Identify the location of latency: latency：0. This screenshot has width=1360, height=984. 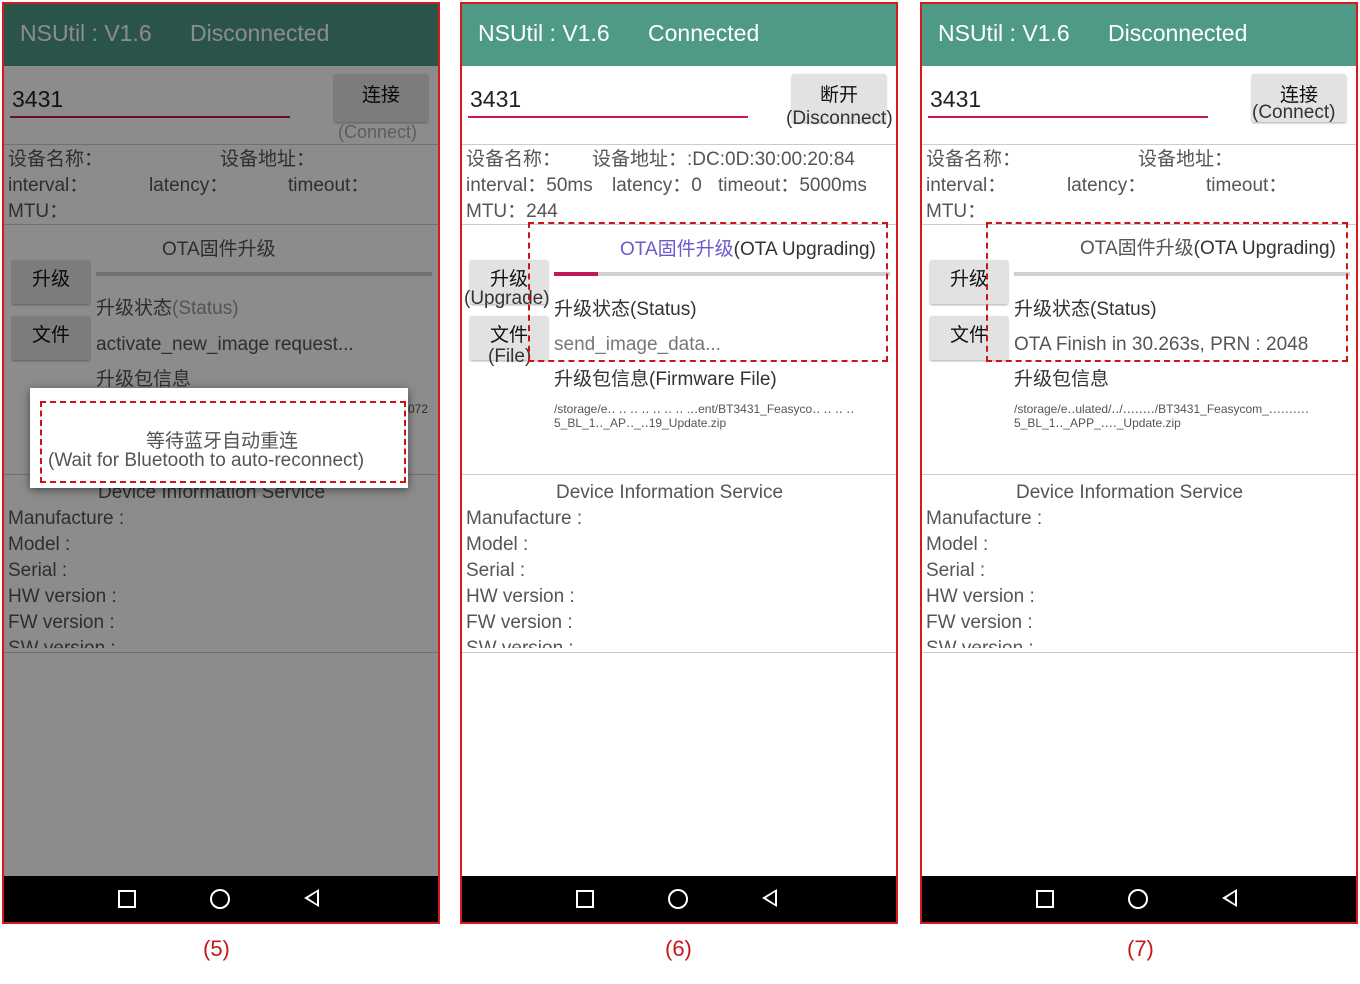
(657, 183).